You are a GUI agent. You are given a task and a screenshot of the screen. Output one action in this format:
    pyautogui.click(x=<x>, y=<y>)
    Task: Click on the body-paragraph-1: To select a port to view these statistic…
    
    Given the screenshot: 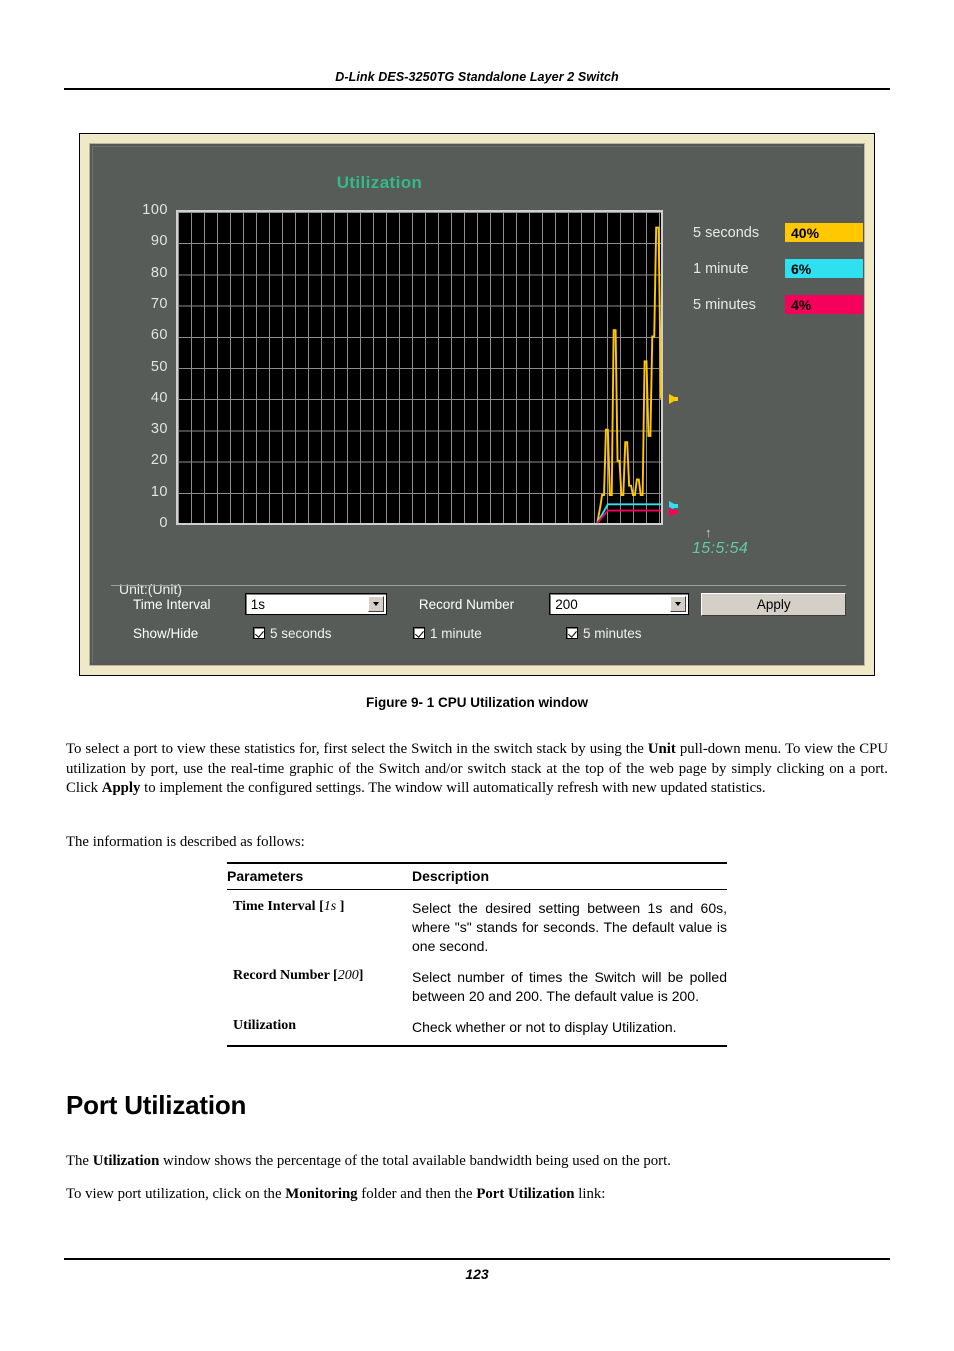 What is the action you would take?
    pyautogui.click(x=477, y=768)
    